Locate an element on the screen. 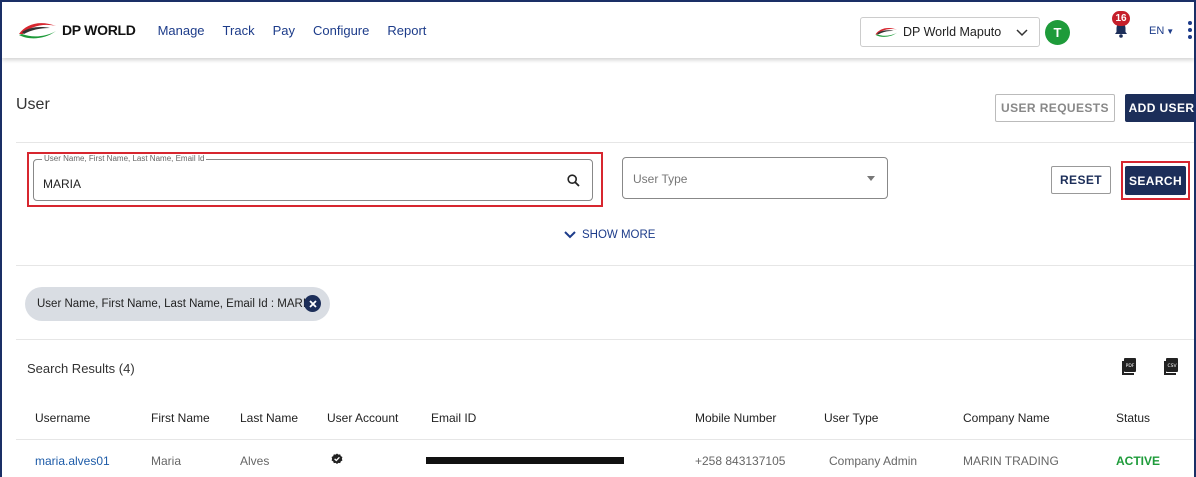 This screenshot has height=477, width=1196. cell-user-type: Company Admin is located at coordinates (873, 461).